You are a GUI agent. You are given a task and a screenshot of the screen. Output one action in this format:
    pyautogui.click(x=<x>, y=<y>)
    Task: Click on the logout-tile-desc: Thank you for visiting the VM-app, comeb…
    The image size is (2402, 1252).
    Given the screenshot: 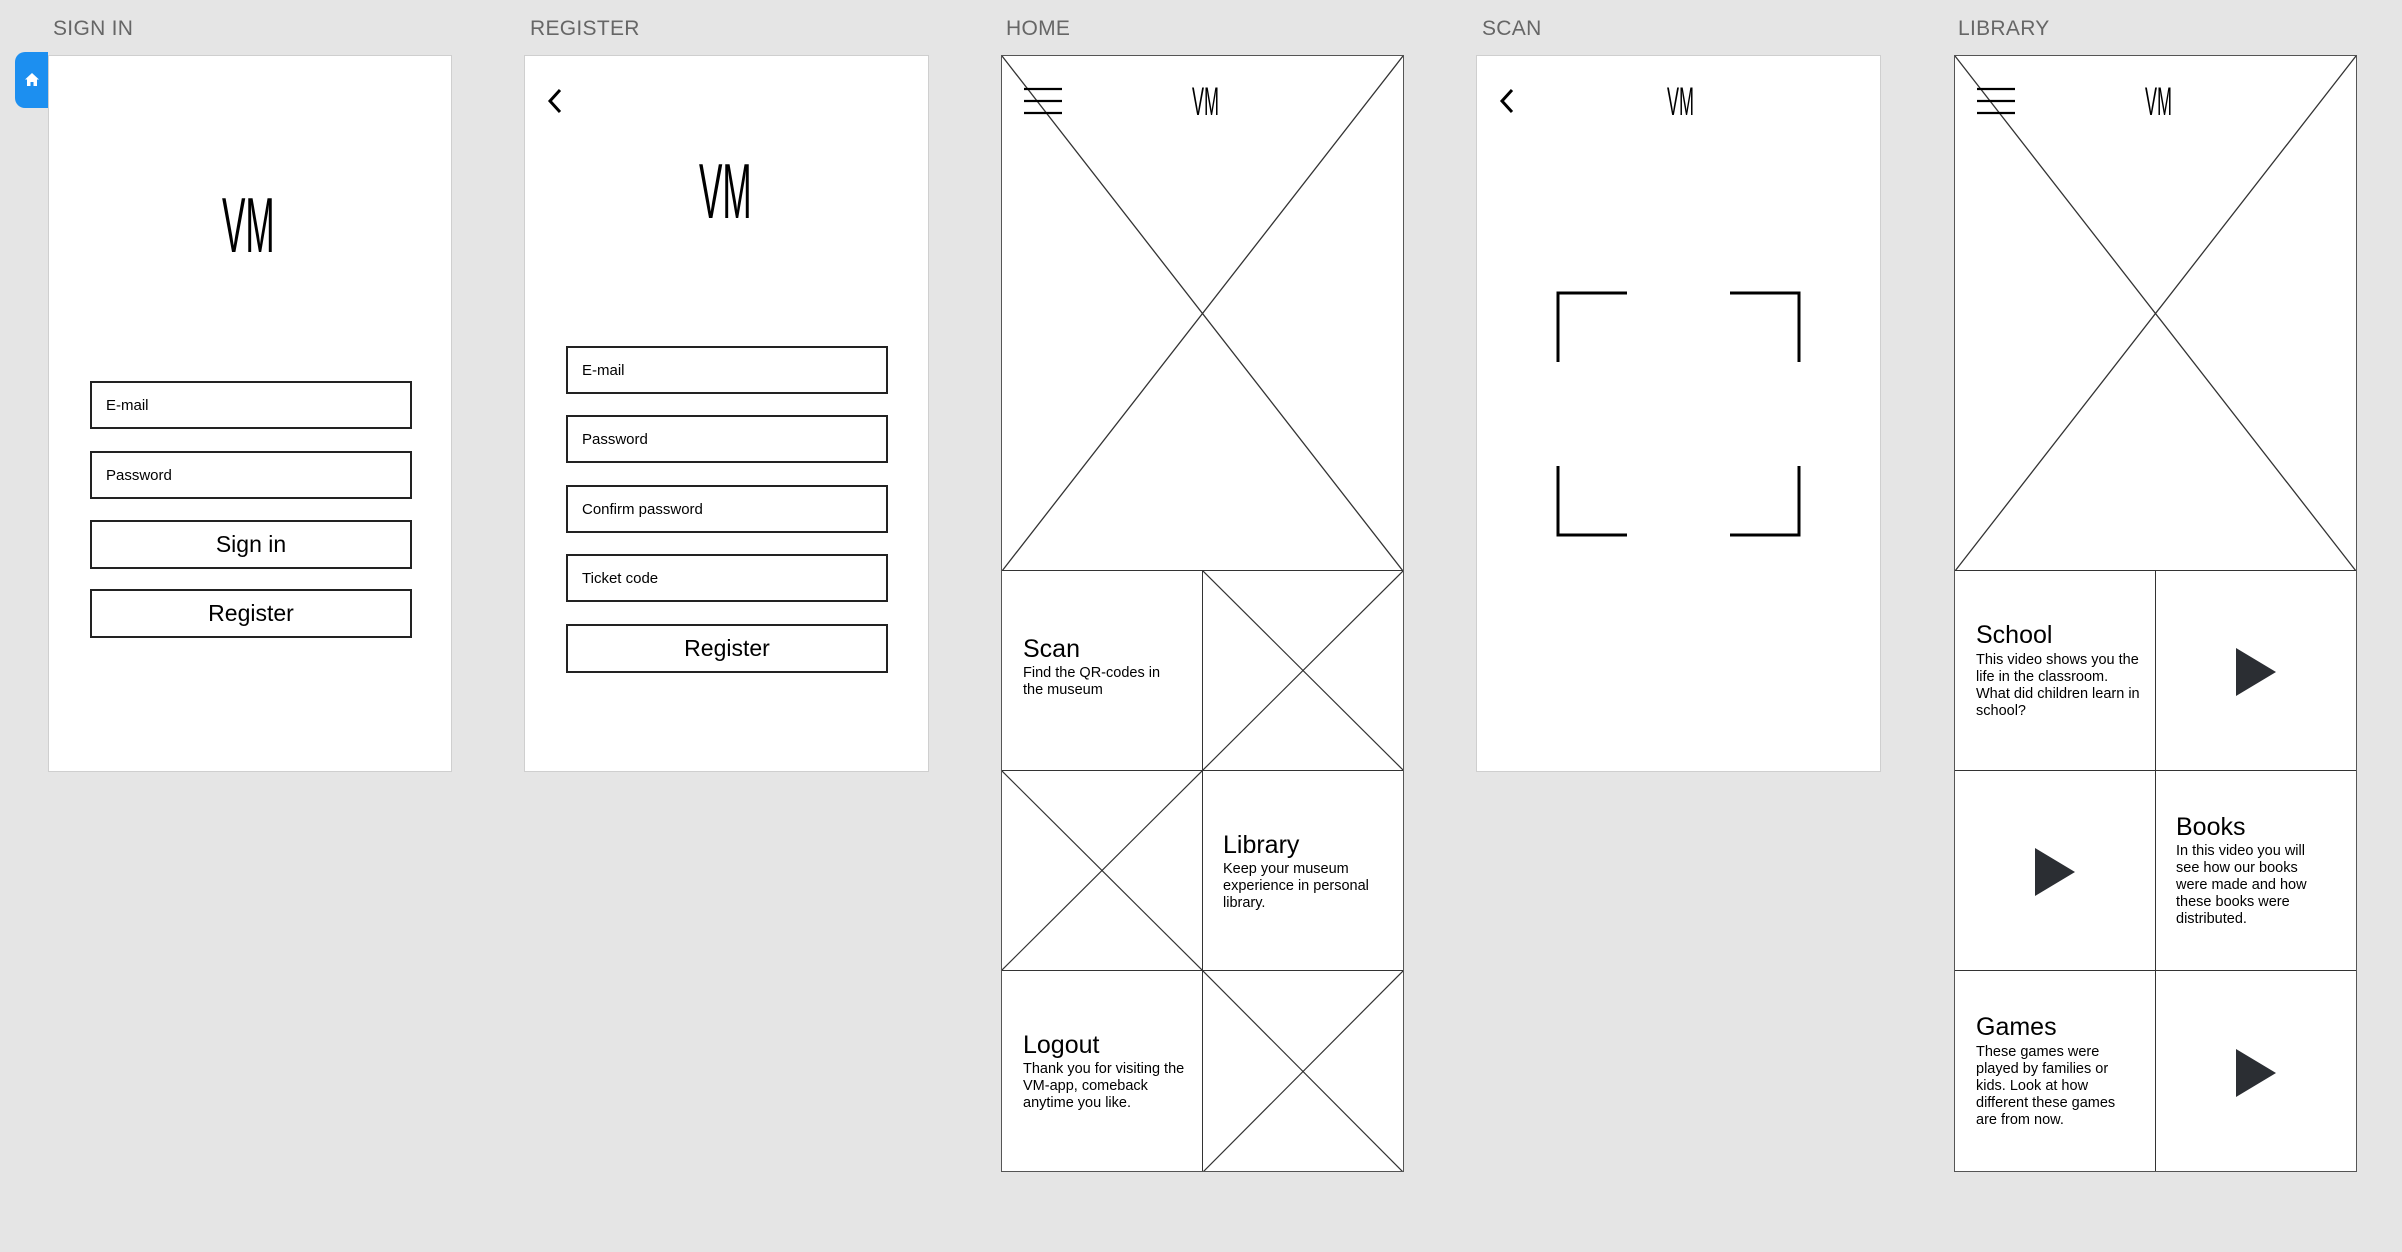 What is the action you would take?
    pyautogui.click(x=1104, y=1086)
    